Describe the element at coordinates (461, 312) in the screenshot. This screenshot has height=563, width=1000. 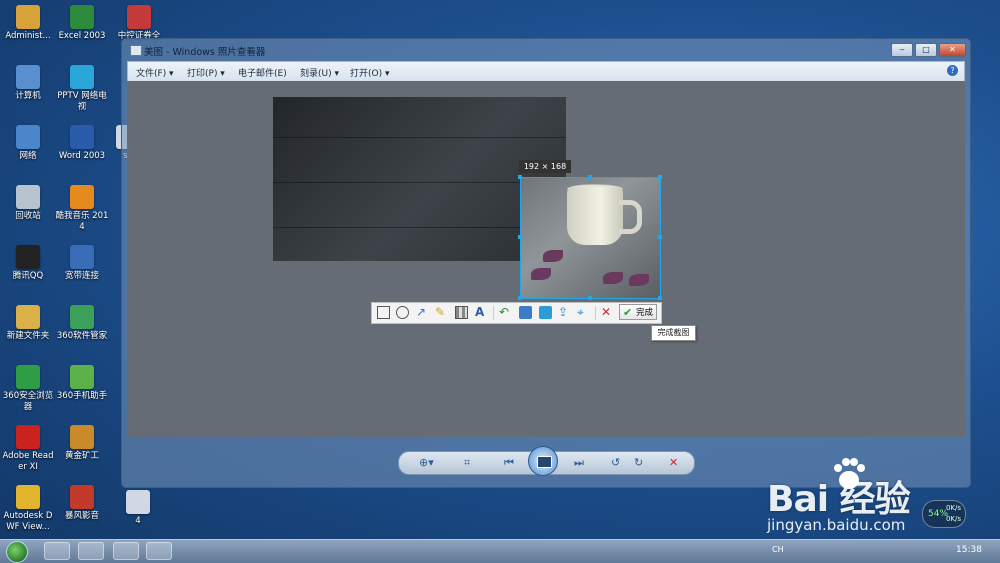
I see `mosaic-tool-icon` at that location.